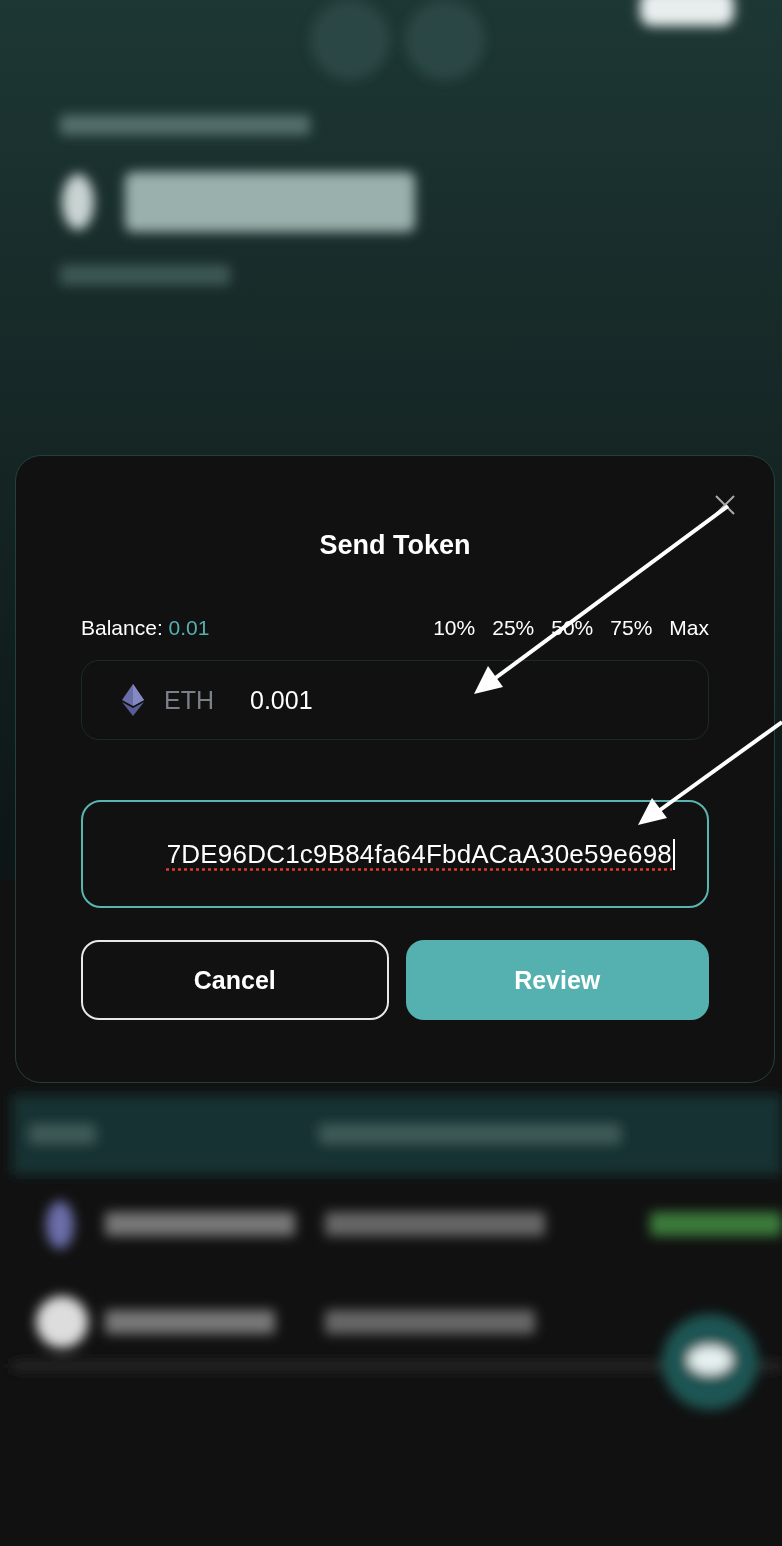 The image size is (782, 1546). What do you see at coordinates (689, 628) in the screenshot?
I see `percent-option: Max` at bounding box center [689, 628].